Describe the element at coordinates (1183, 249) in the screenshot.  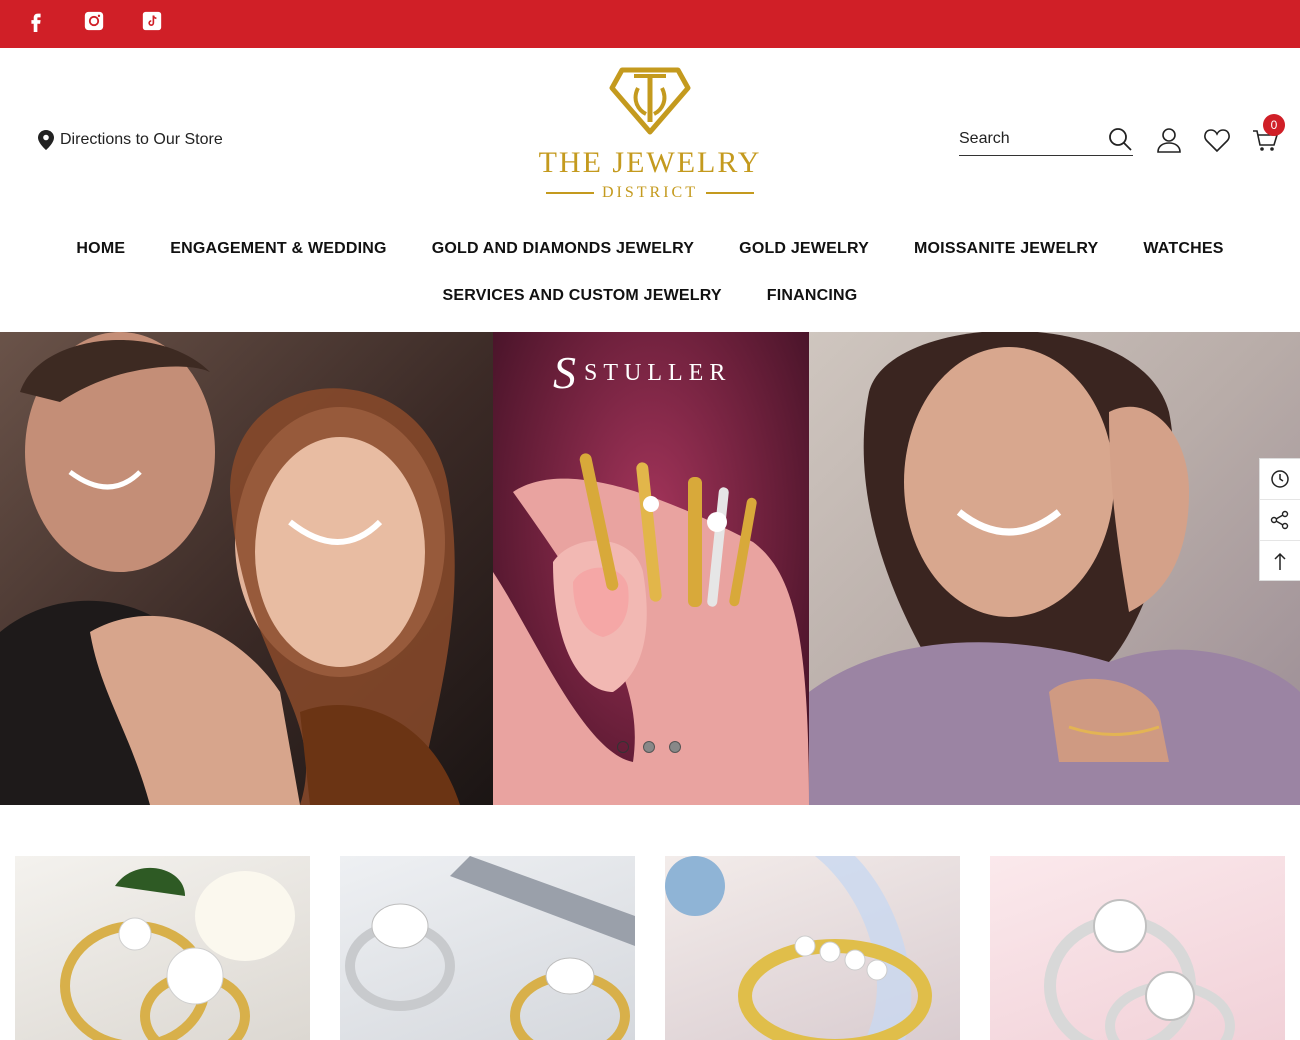
I see `nav-item-watches: WATCHES` at that location.